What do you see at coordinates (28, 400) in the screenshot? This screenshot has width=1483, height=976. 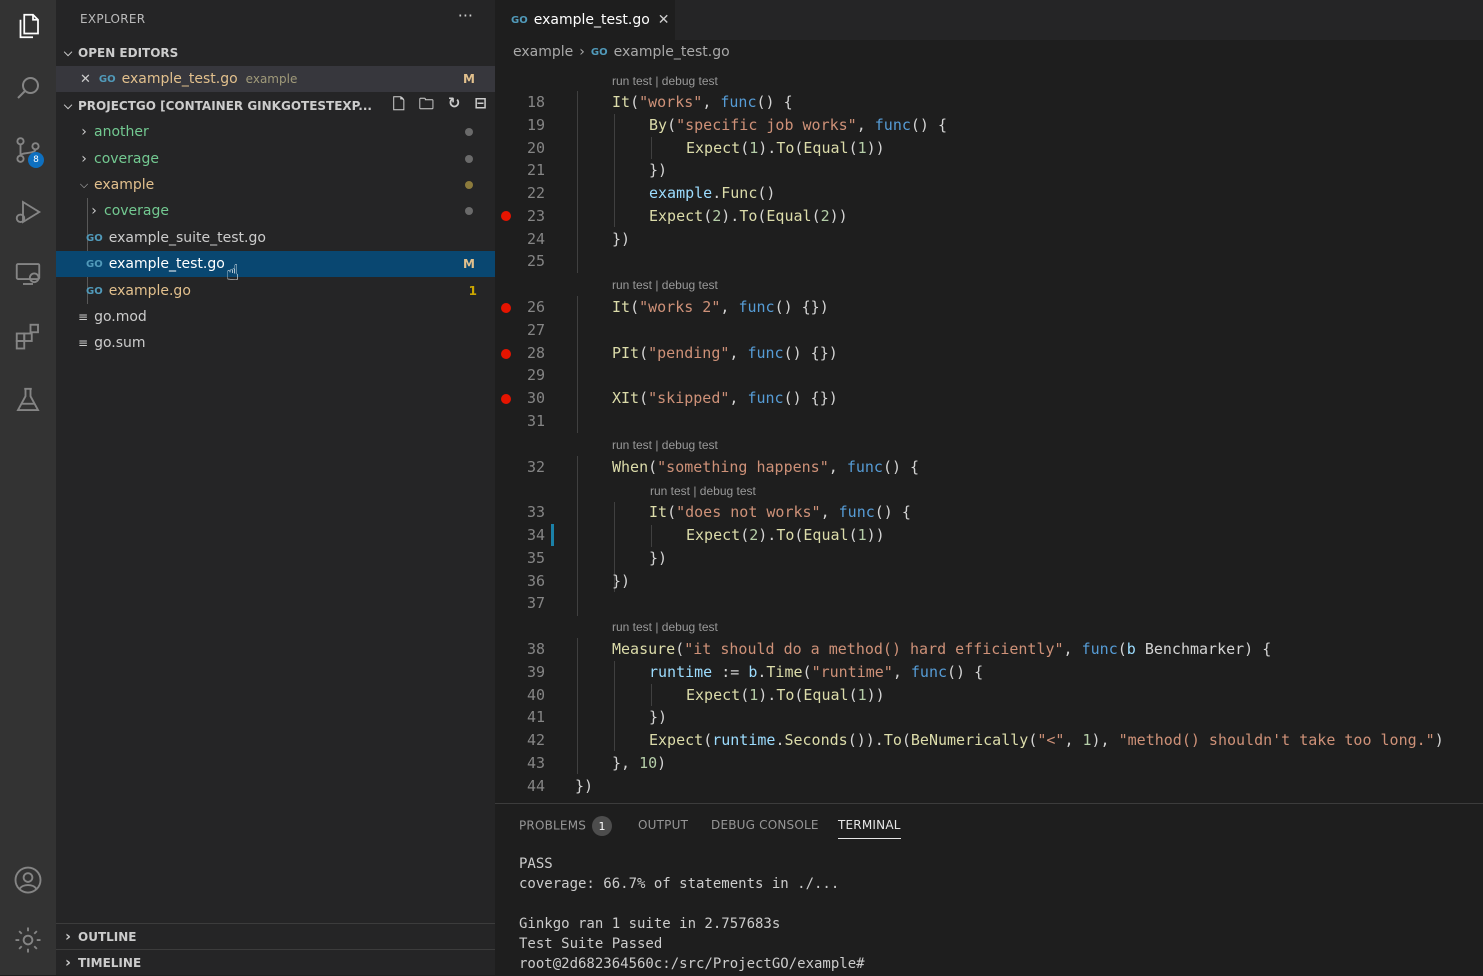 I see `testing-icon` at bounding box center [28, 400].